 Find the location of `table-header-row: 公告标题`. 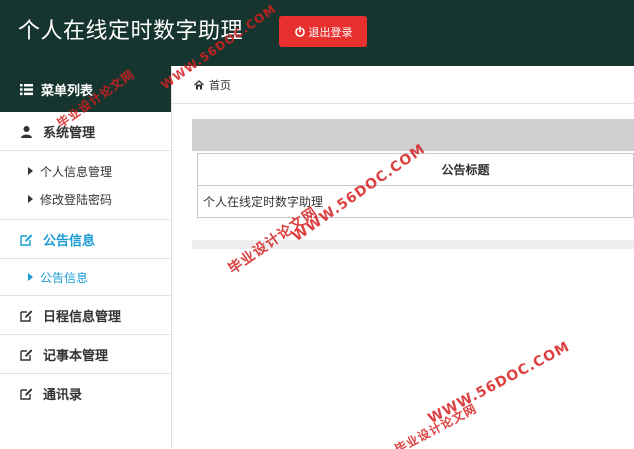

table-header-row: 公告标题 is located at coordinates (415, 169).